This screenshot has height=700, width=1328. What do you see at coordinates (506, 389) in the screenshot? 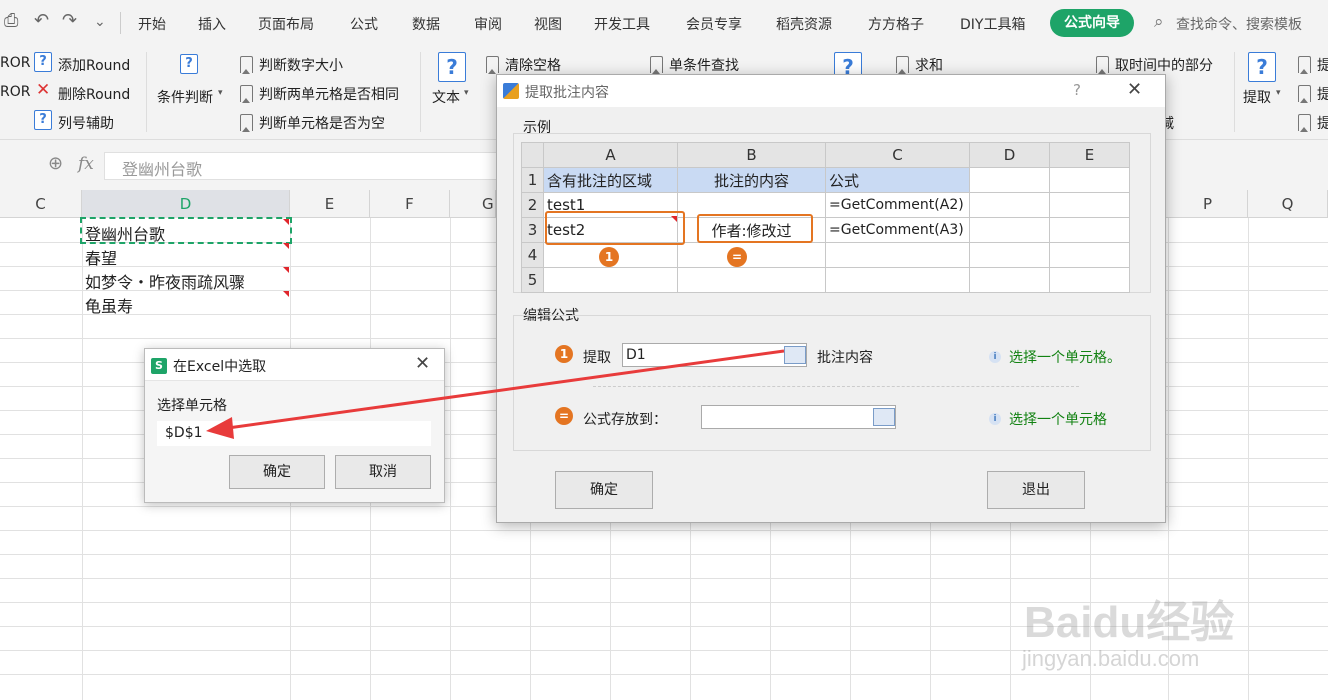
I see `arrow-line` at bounding box center [506, 389].